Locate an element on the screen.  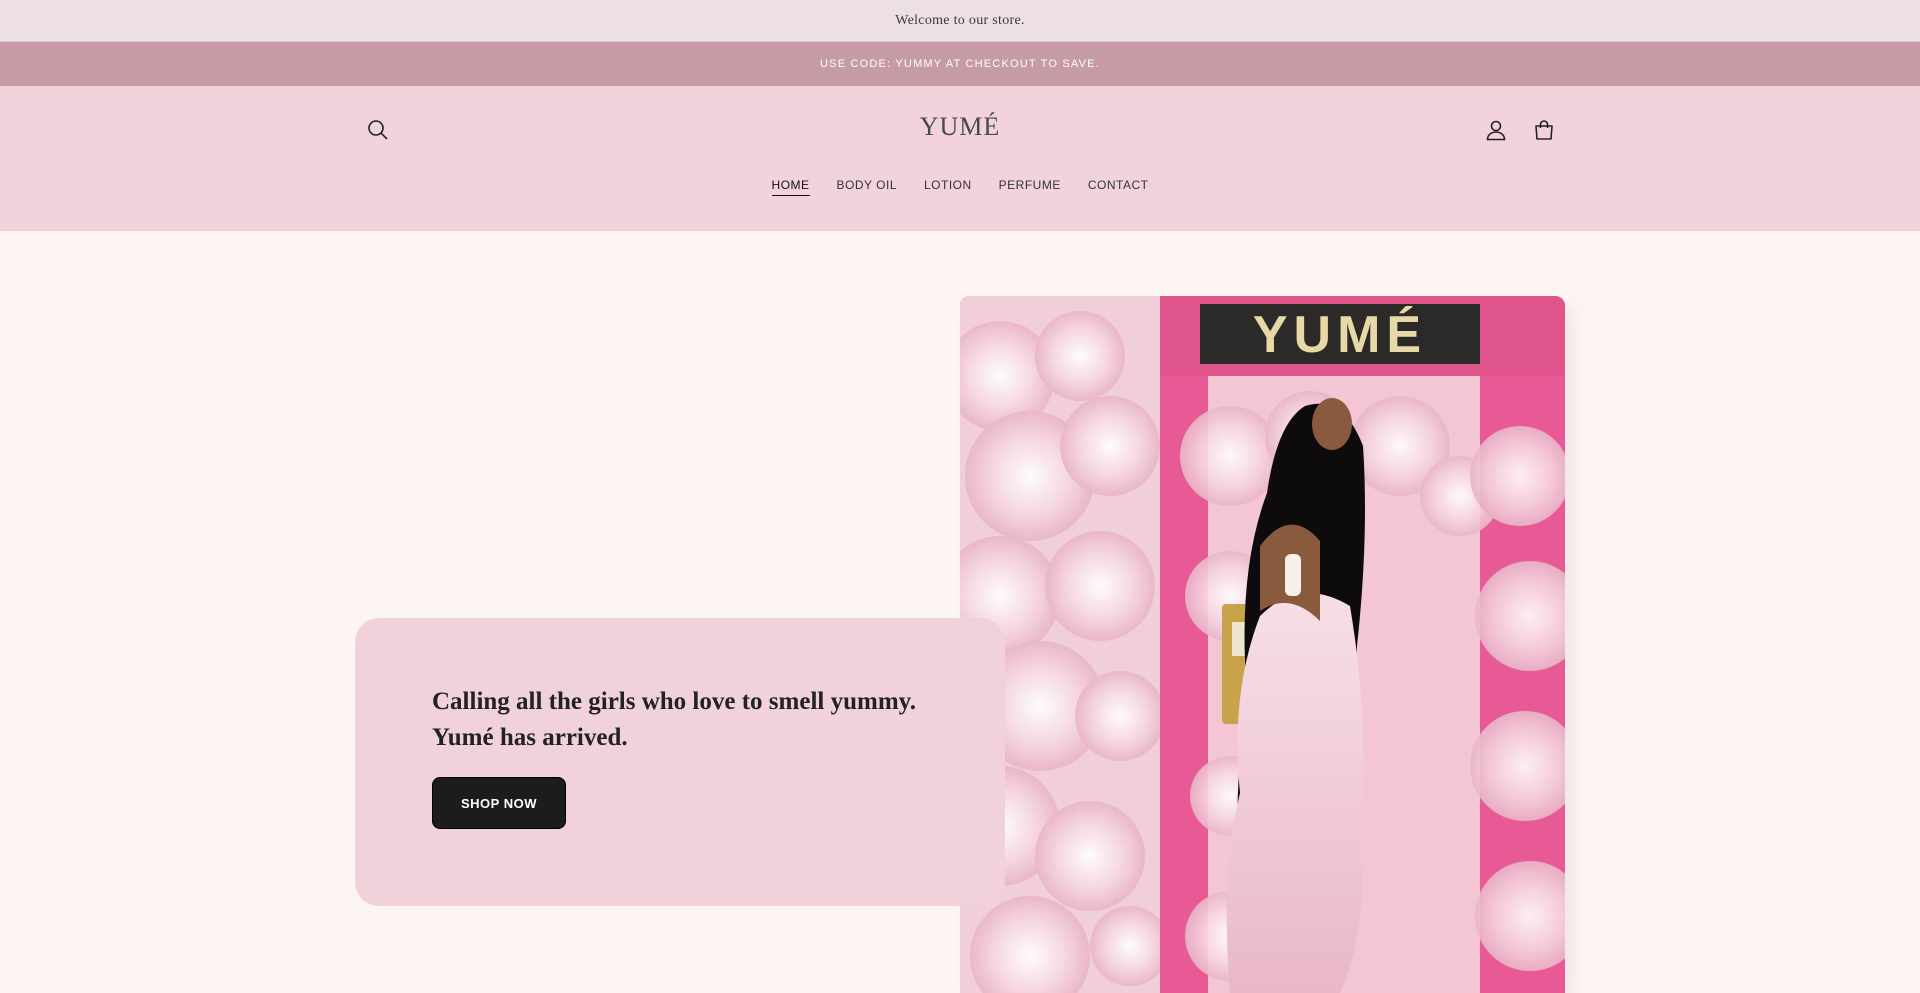
cart-icon is located at coordinates (1544, 130).